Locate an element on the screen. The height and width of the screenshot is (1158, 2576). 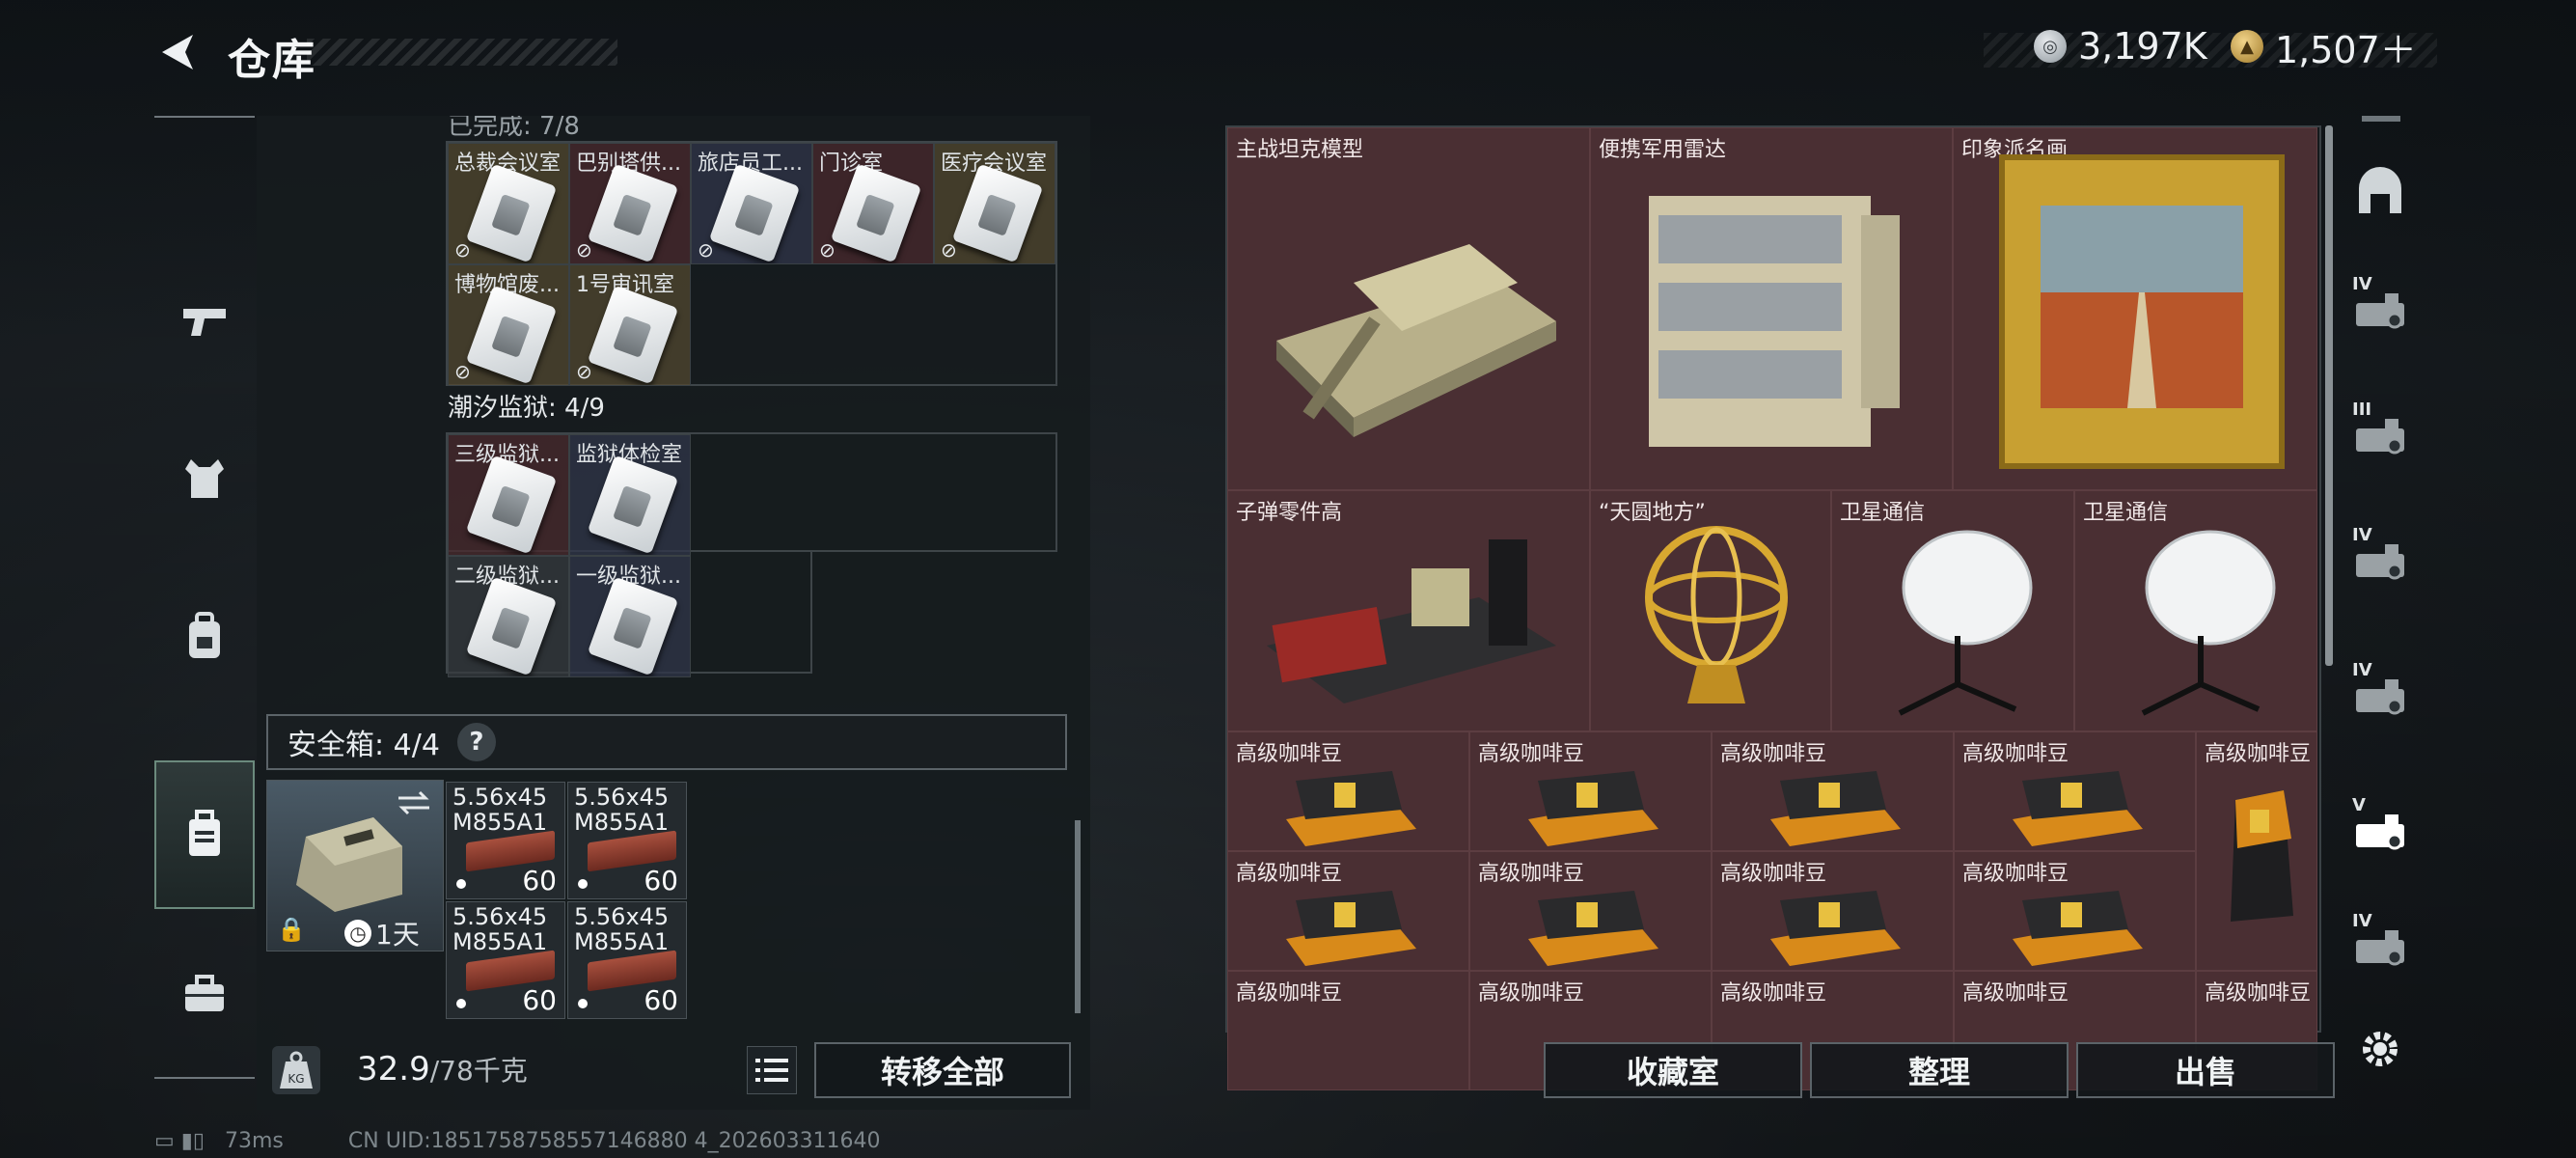
sell-button: 出售 is located at coordinates (2205, 1070).